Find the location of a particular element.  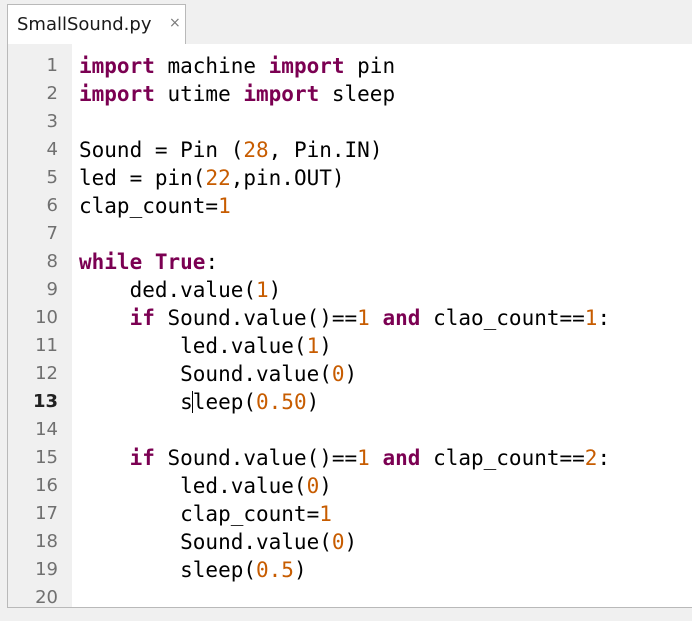

code-token: sleep is located at coordinates (357, 94).